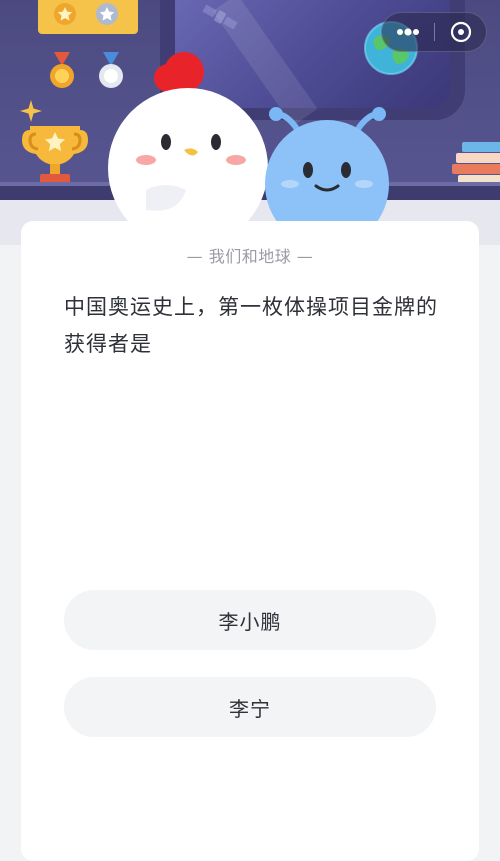 This screenshot has height=861, width=500. I want to click on quiz-question: 中国奥运史上，第一枚体操项目金牌的获得者是, so click(251, 325).